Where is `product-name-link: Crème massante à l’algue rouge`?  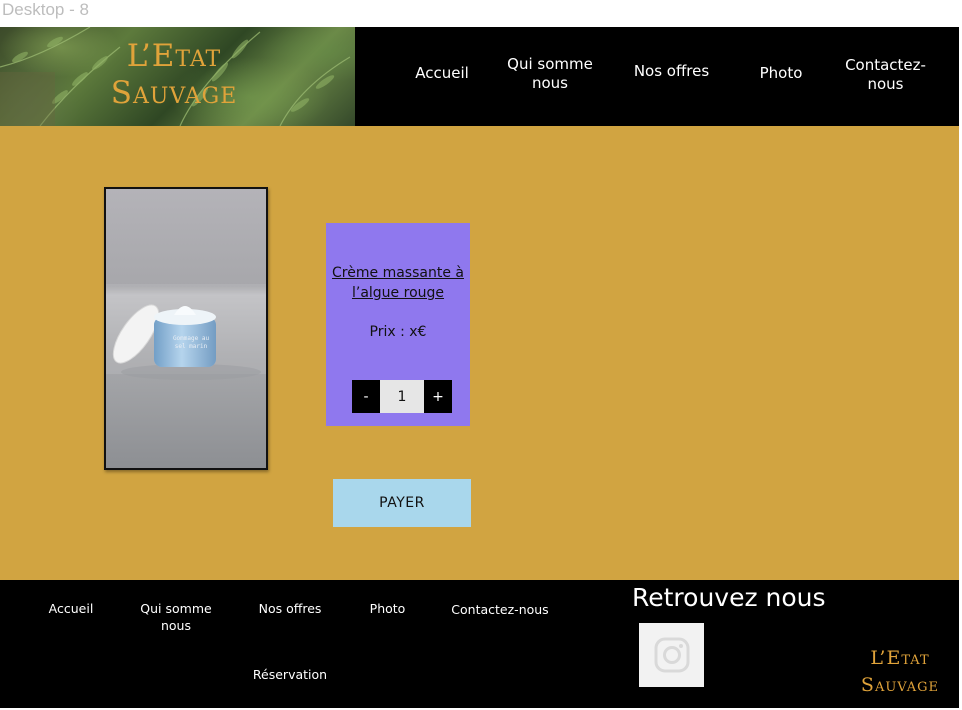
product-name-link: Crème massante à l’algue rouge is located at coordinates (398, 283).